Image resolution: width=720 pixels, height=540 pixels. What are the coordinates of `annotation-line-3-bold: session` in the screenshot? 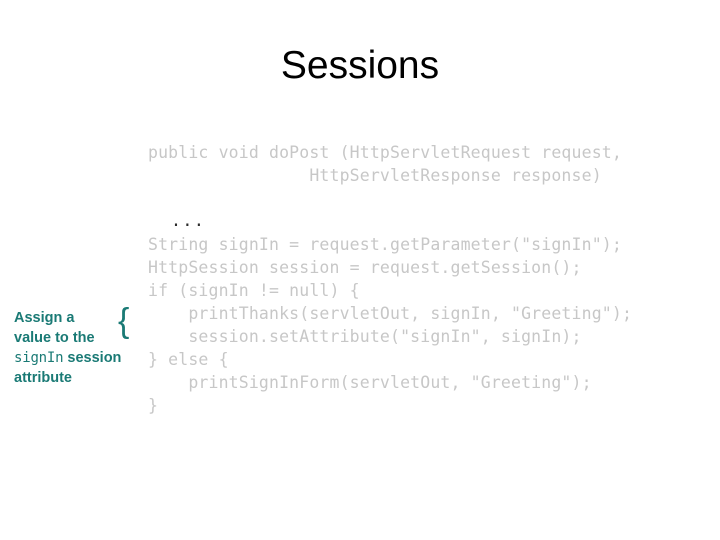 It's located at (92, 358).